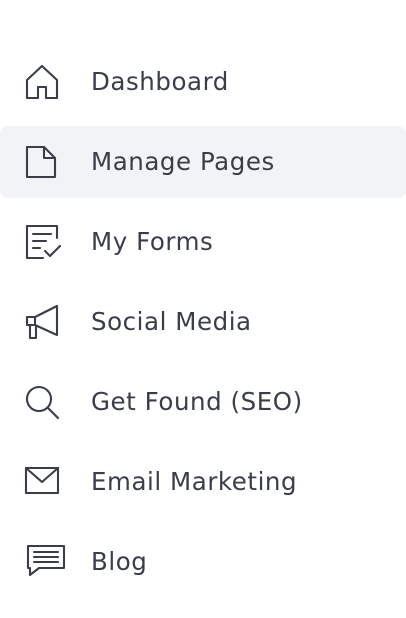 The image size is (406, 618). I want to click on sidebar-item-label: Manage Pages, so click(183, 161).